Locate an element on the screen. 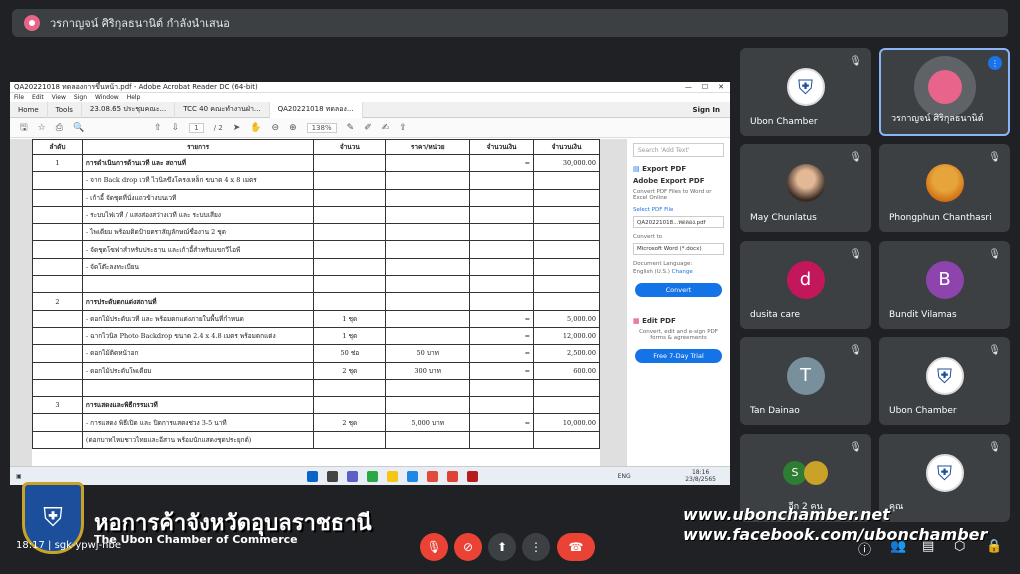 Image resolution: width=1020 pixels, height=574 pixels. hangup-icon: ☎ is located at coordinates (576, 547).